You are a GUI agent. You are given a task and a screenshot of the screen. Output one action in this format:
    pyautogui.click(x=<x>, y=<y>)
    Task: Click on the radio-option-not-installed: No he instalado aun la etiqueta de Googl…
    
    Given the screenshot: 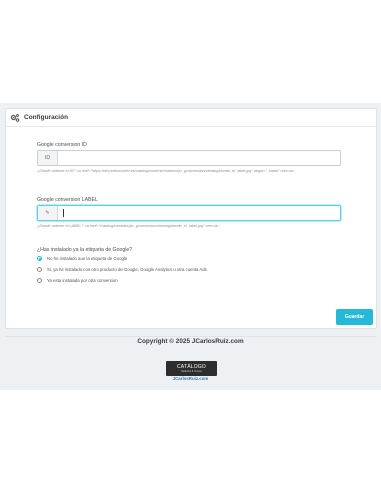 What is the action you would take?
    pyautogui.click(x=82, y=258)
    